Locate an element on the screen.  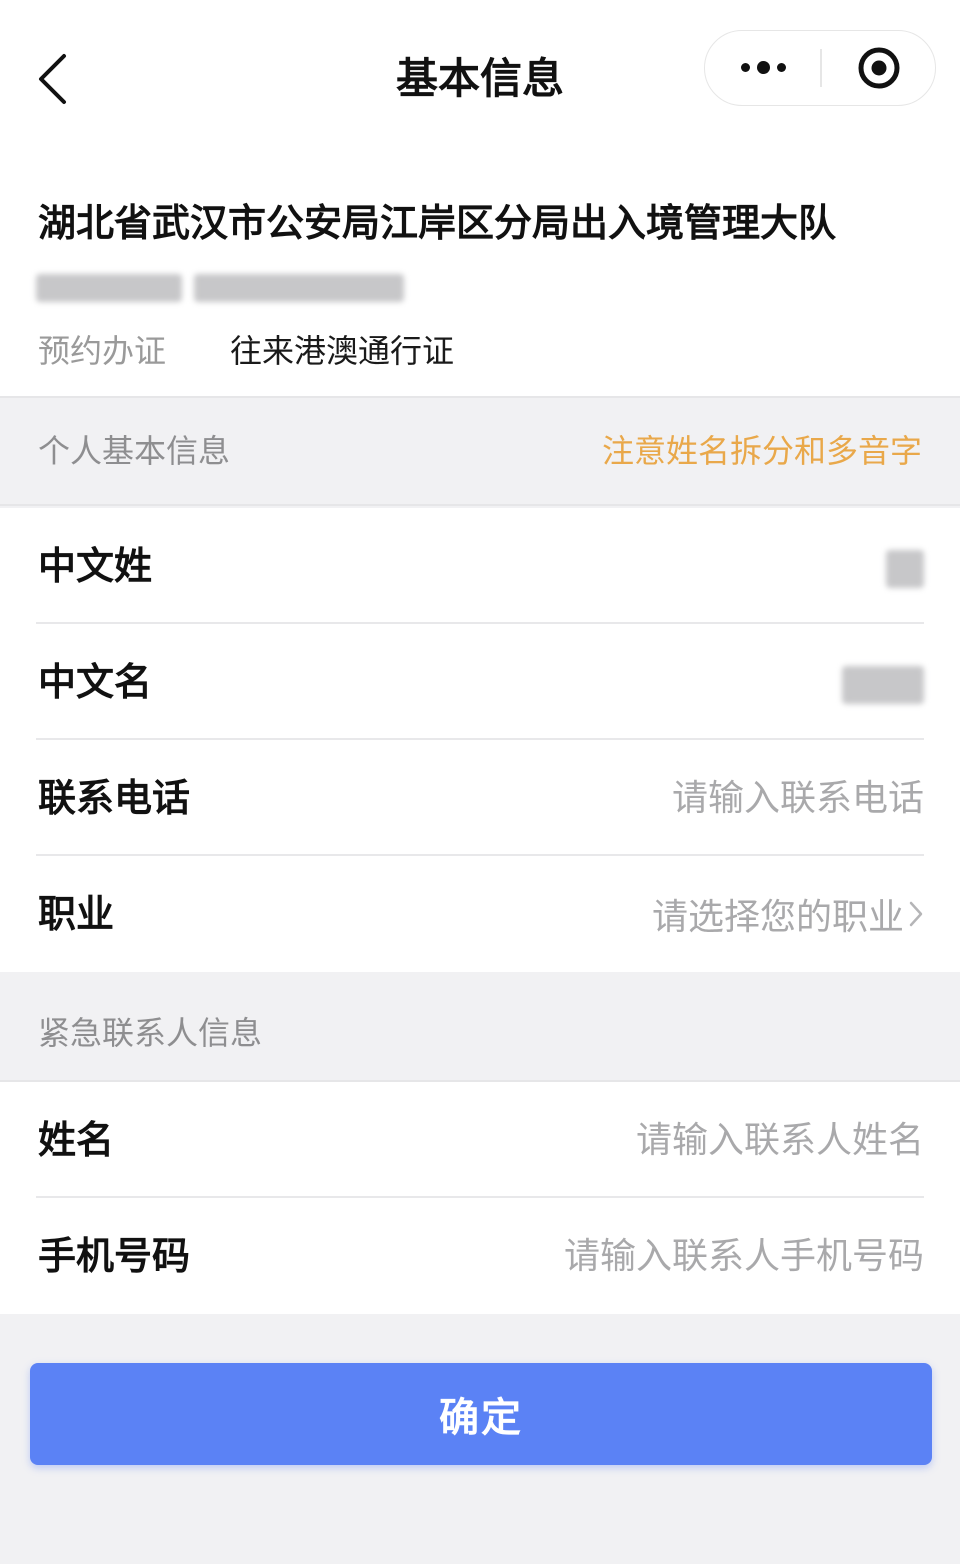
row-label: 手机号码 is located at coordinates (114, 1256).